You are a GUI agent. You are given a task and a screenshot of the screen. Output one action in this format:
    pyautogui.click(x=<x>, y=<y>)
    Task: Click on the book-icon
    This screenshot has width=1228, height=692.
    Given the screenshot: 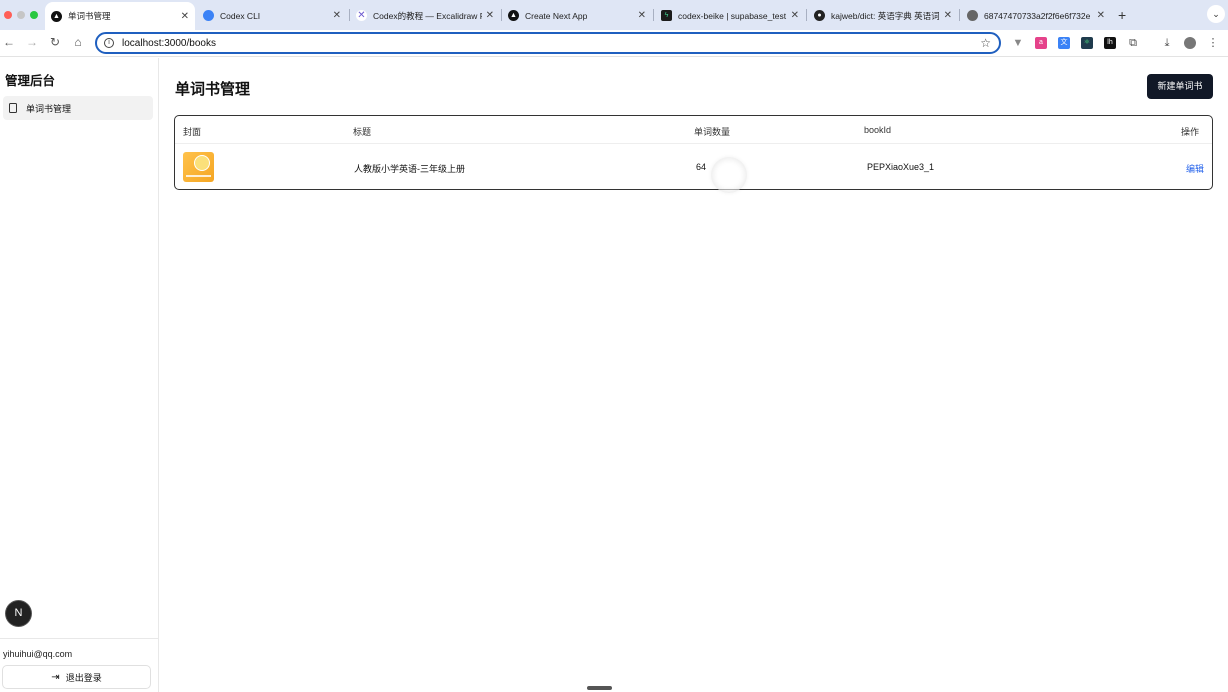 What is the action you would take?
    pyautogui.click(x=13, y=108)
    